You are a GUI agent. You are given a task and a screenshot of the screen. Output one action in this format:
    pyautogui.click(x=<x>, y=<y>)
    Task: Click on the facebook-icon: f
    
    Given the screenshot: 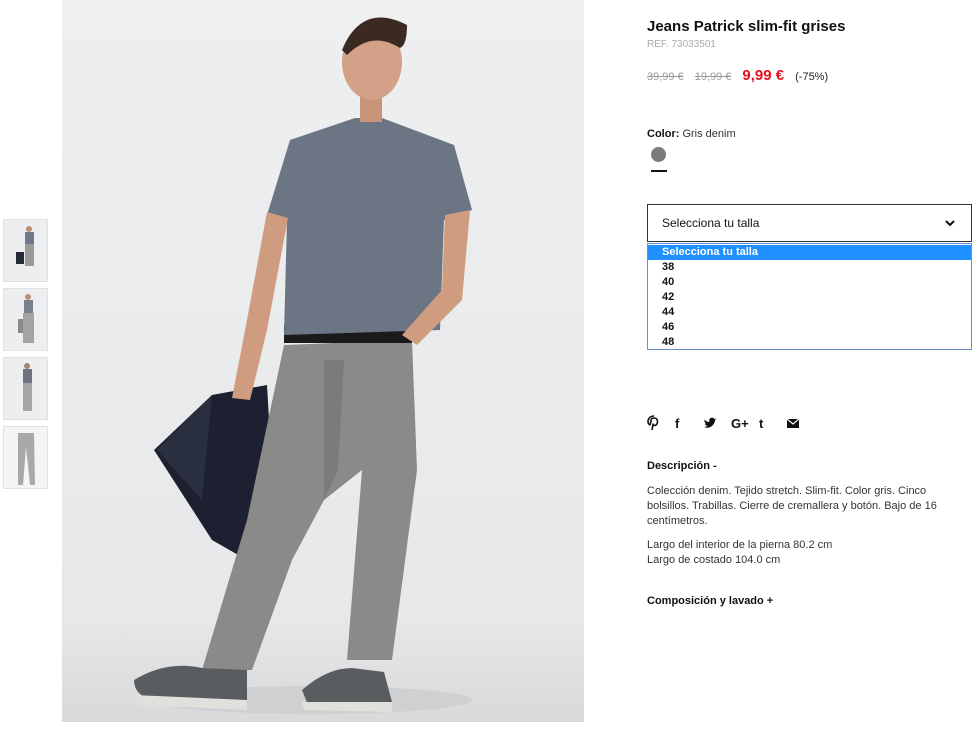 What is the action you would take?
    pyautogui.click(x=689, y=423)
    